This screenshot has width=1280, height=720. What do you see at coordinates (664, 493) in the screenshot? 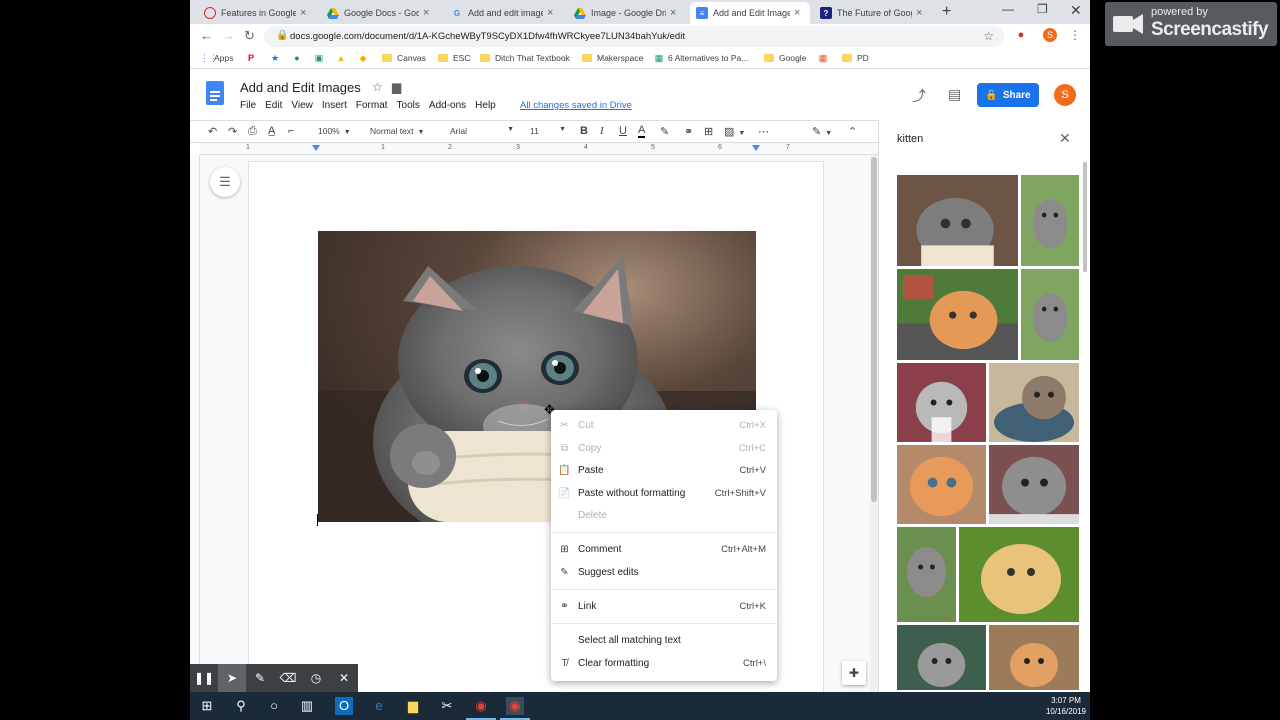
I see `context-item-paste-plain: 📄 Paste without formatting Ctrl+Shift+V` at bounding box center [664, 493].